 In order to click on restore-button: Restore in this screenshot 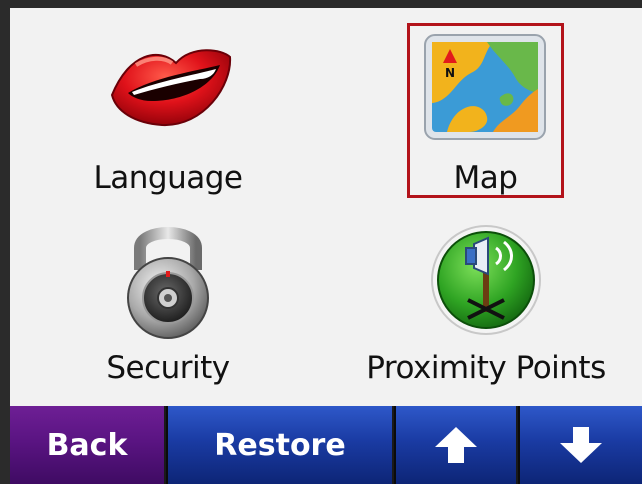, I will do `click(281, 445)`.